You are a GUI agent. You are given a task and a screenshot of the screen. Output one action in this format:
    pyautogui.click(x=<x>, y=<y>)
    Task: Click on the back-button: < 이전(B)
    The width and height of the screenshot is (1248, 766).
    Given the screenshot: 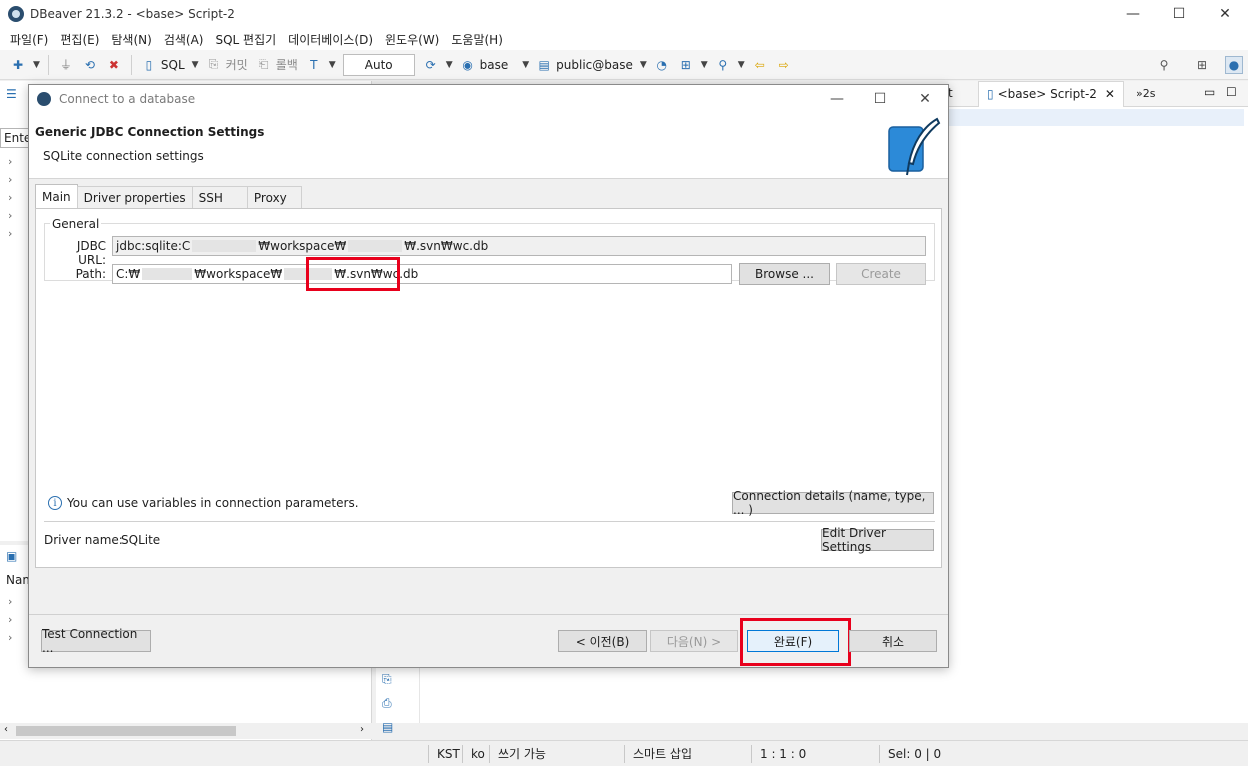 What is the action you would take?
    pyautogui.click(x=602, y=641)
    